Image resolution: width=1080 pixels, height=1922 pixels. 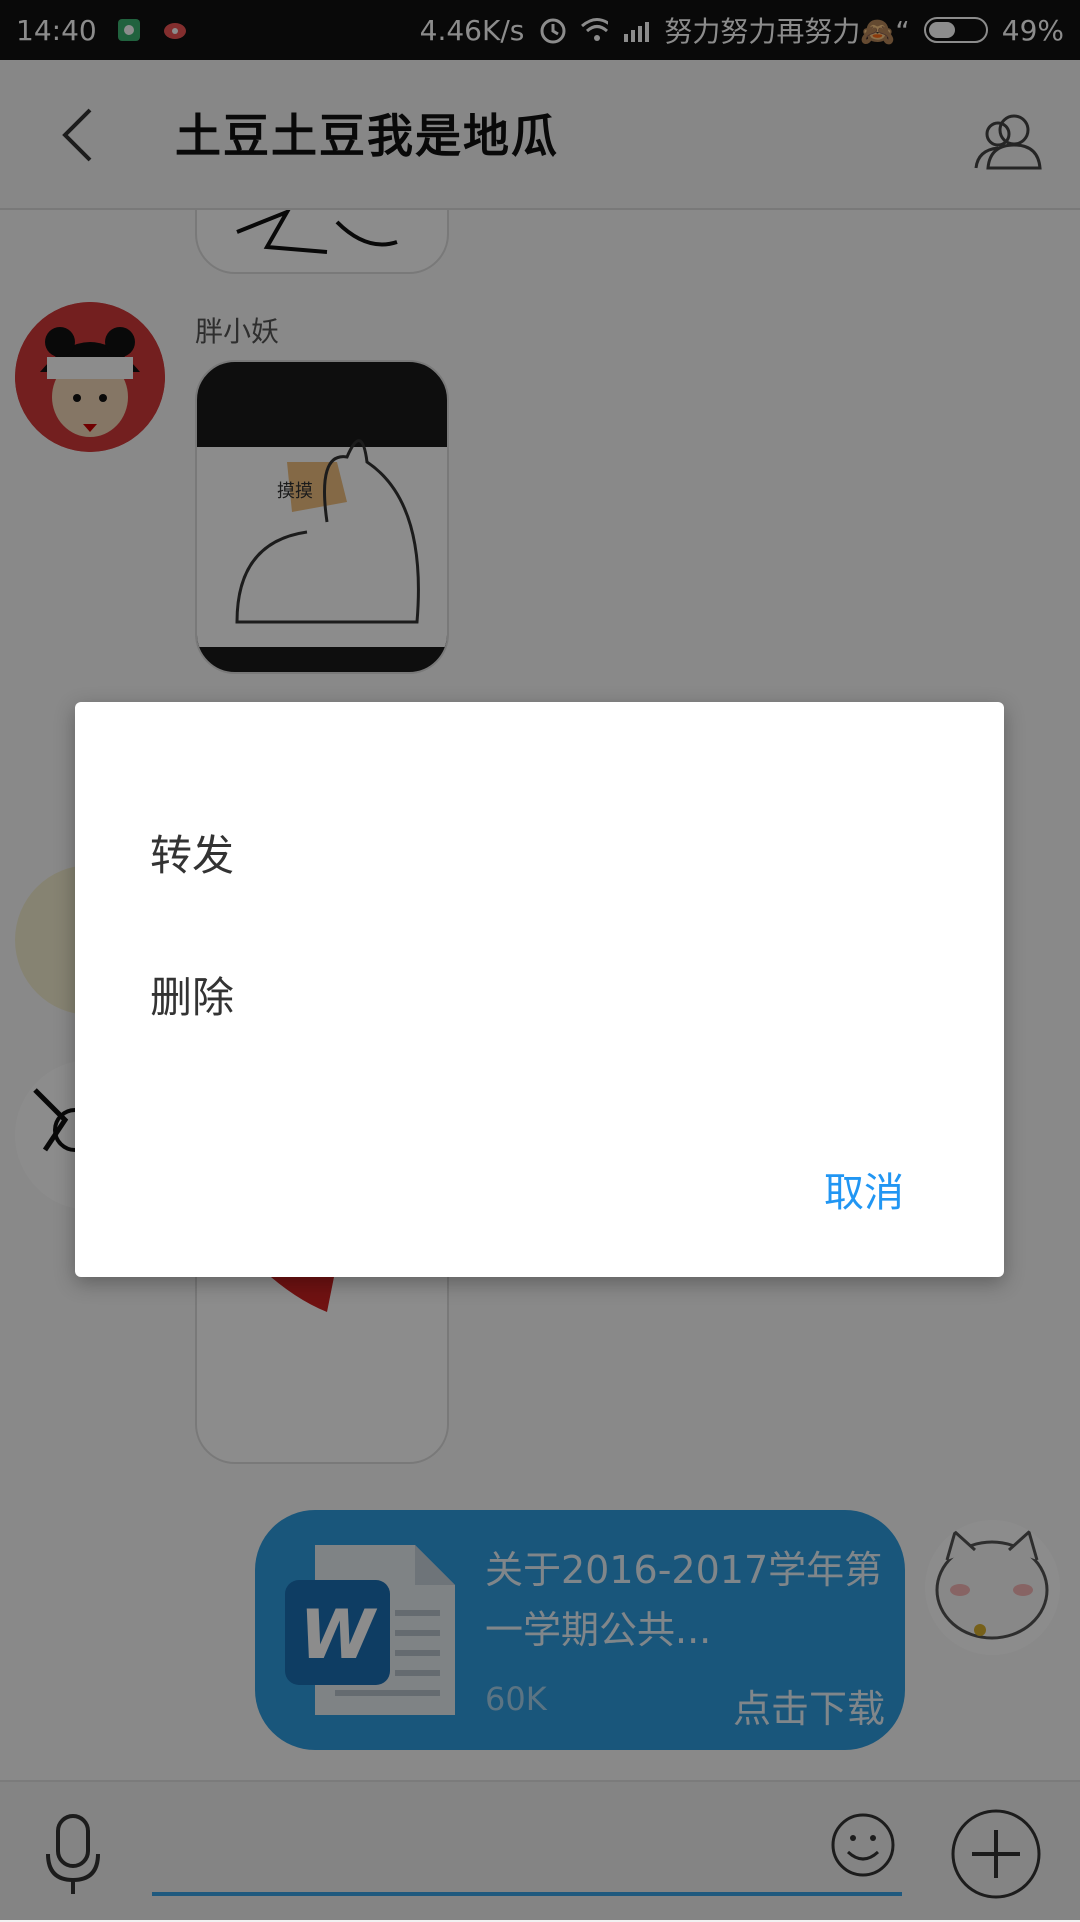 I want to click on forward-option: 转发, so click(x=192, y=852).